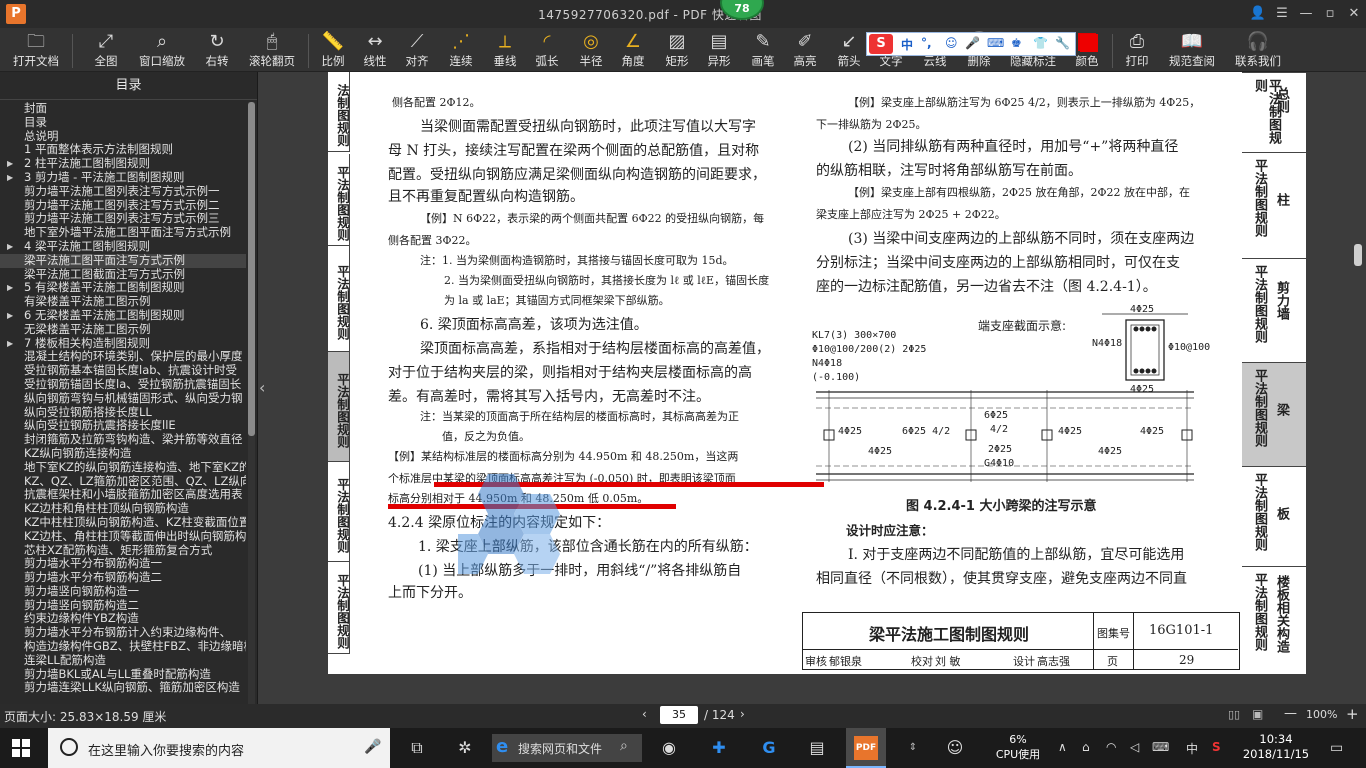 This screenshot has width=1366, height=768. Describe the element at coordinates (372, 747) in the screenshot. I see `microphone-icon: 🎤` at that location.